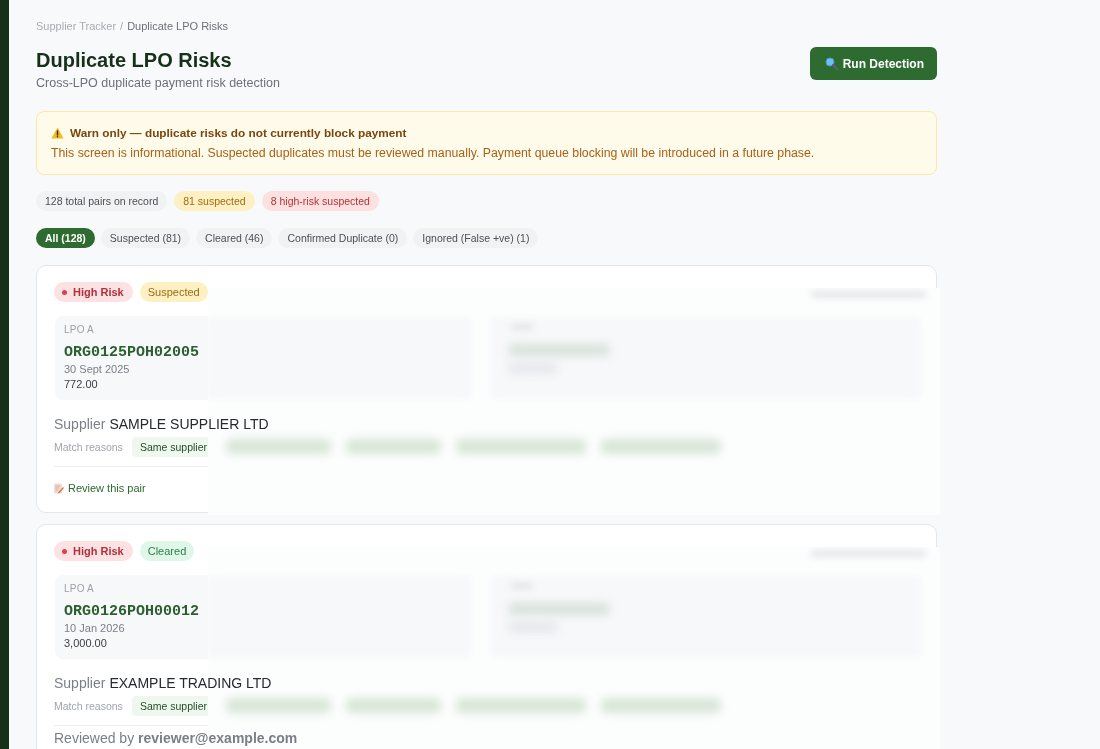 This screenshot has width=1100, height=749. What do you see at coordinates (94, 628) in the screenshot?
I see `lpo-date: 10 Jan 2026` at bounding box center [94, 628].